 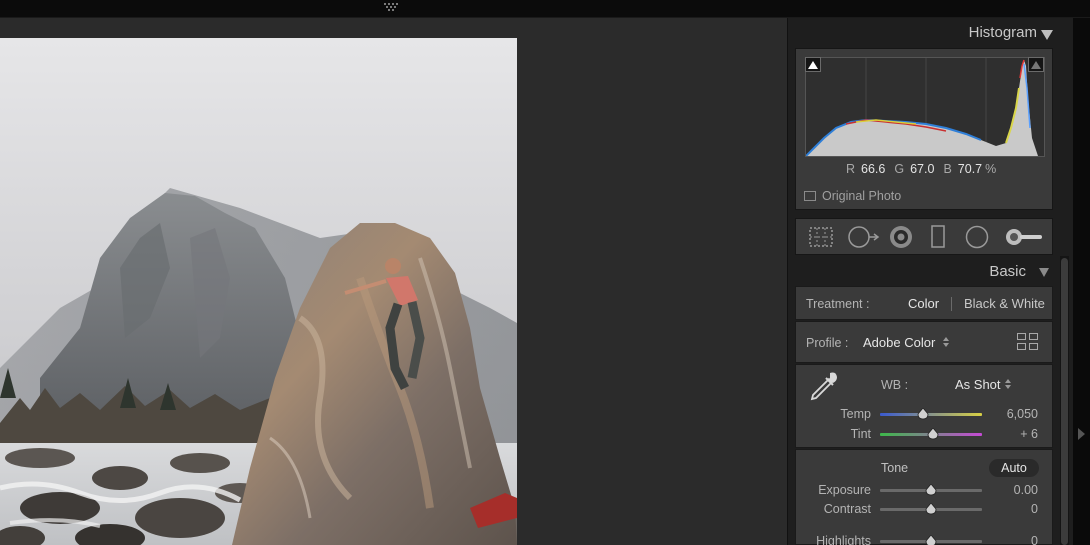 I want to click on highlights-slider-thumb, so click(x=931, y=540).